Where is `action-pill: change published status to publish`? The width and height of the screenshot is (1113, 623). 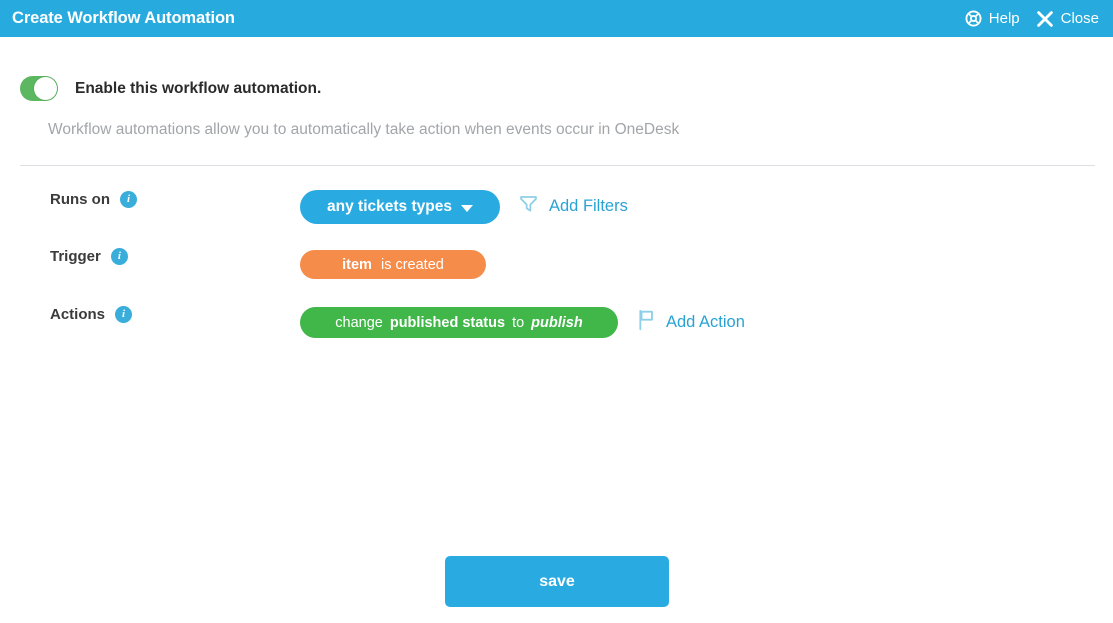 action-pill: change published status to publish is located at coordinates (459, 322).